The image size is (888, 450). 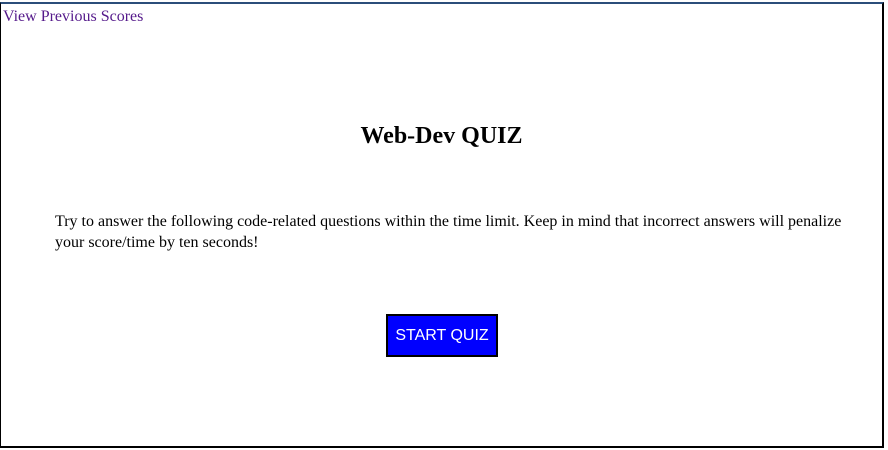 I want to click on start-quiz-button: START QUIZ, so click(x=442, y=335).